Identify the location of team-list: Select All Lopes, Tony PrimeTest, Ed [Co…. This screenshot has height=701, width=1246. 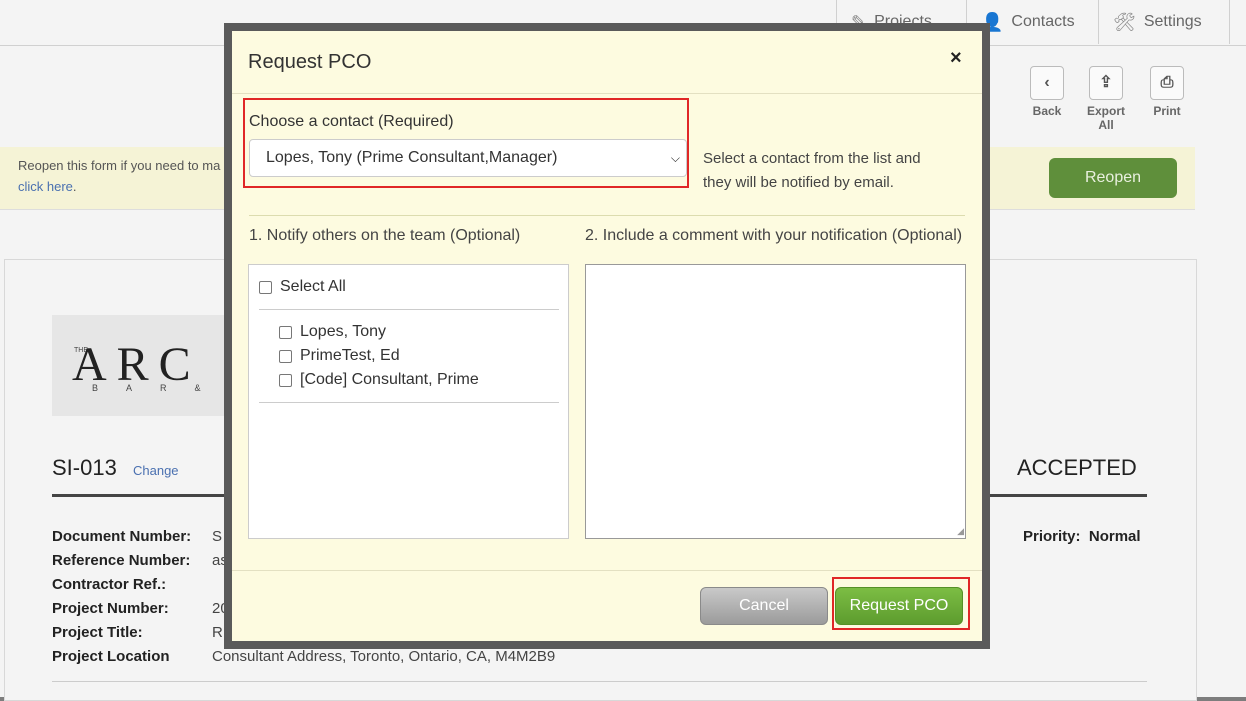
(408, 401).